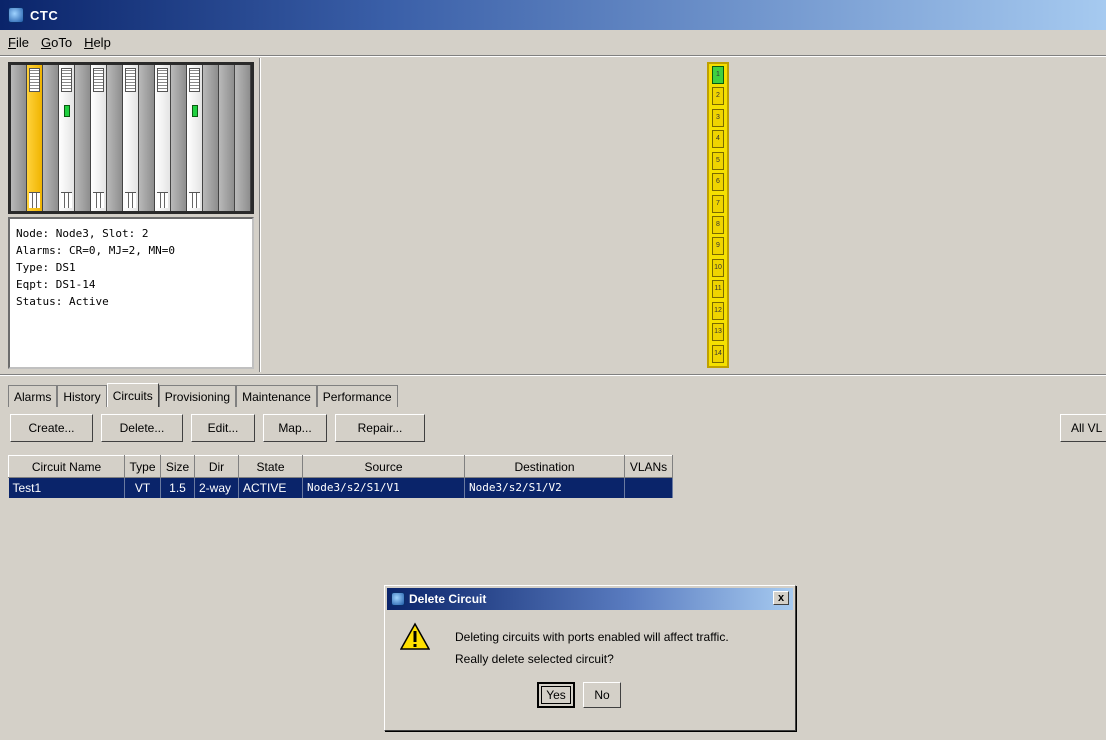  What do you see at coordinates (56, 284) in the screenshot?
I see `info-equipment: Eqpt: DS1-14` at bounding box center [56, 284].